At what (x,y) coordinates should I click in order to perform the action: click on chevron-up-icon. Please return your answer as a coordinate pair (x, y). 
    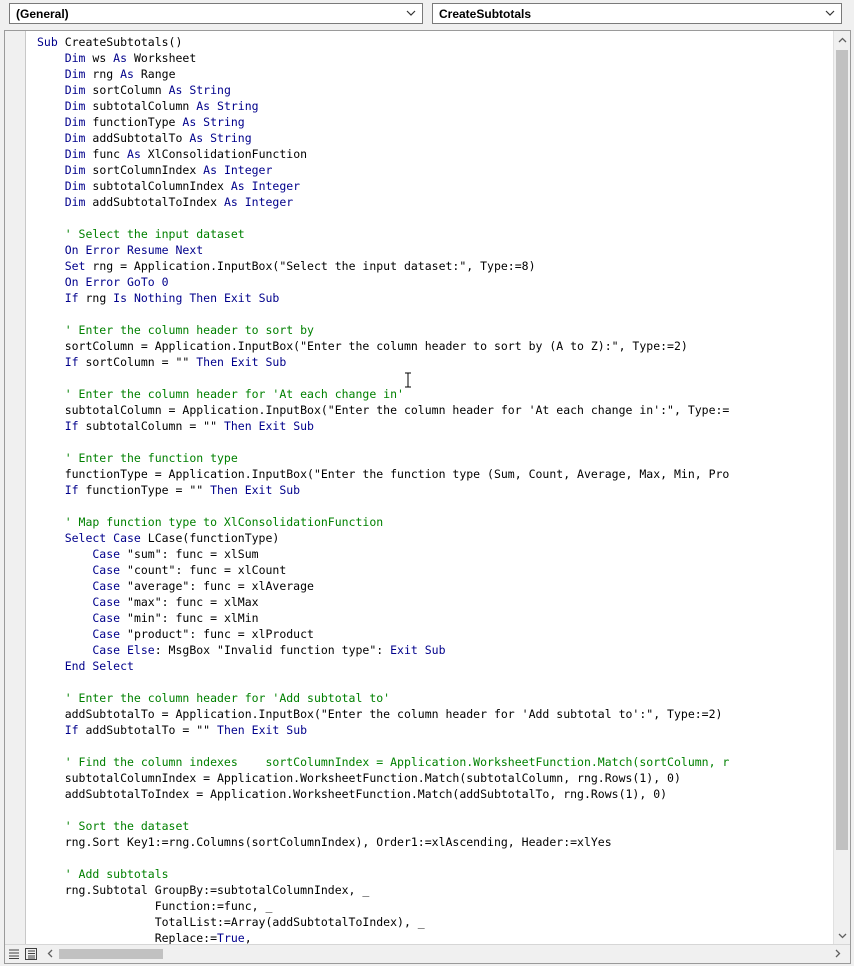
    Looking at the image, I should click on (842, 39).